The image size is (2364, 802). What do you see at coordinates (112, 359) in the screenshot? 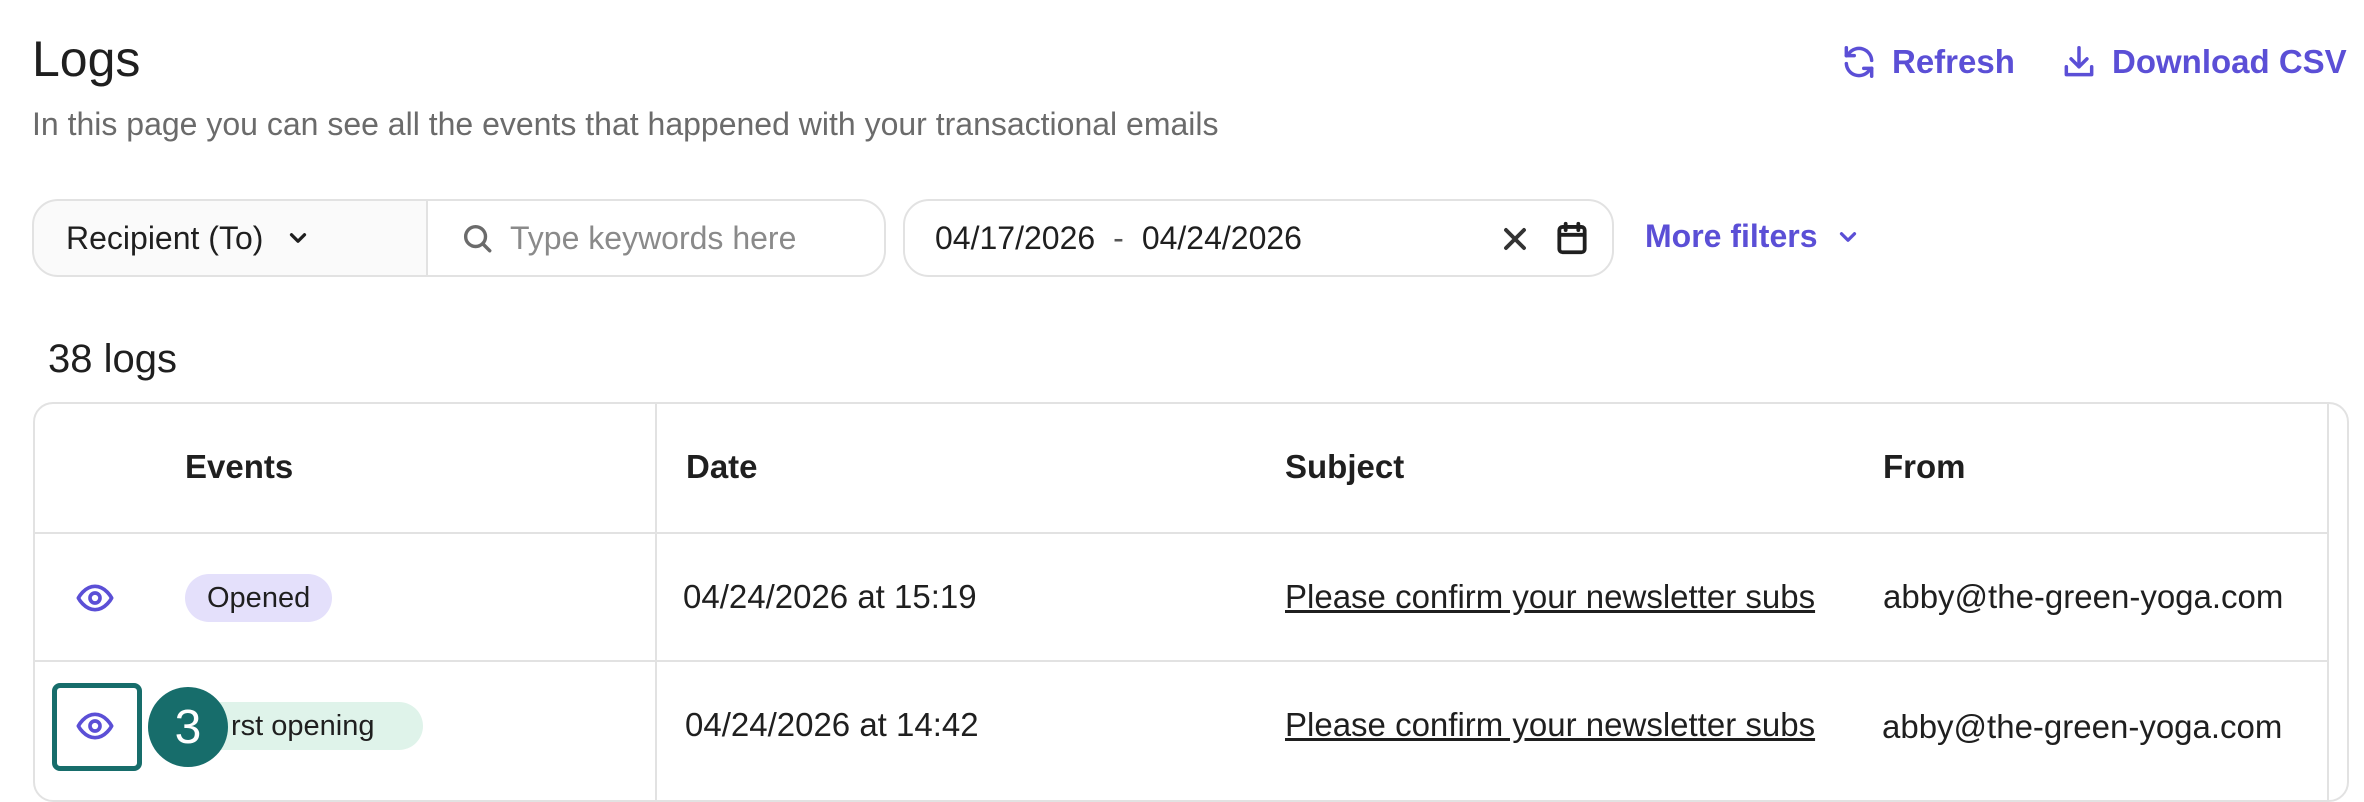
I see `logs-count: 38 logs` at bounding box center [112, 359].